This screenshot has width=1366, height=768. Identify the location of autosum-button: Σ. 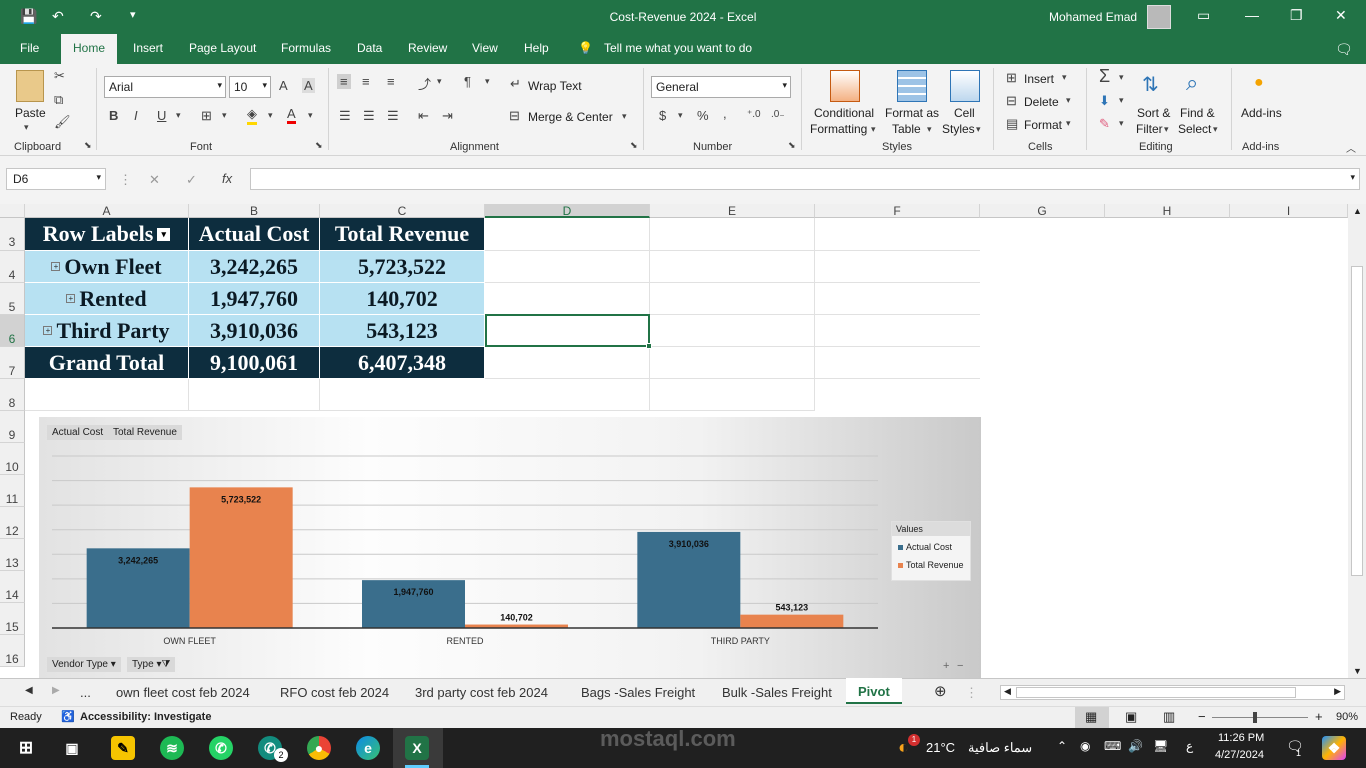
(1104, 76).